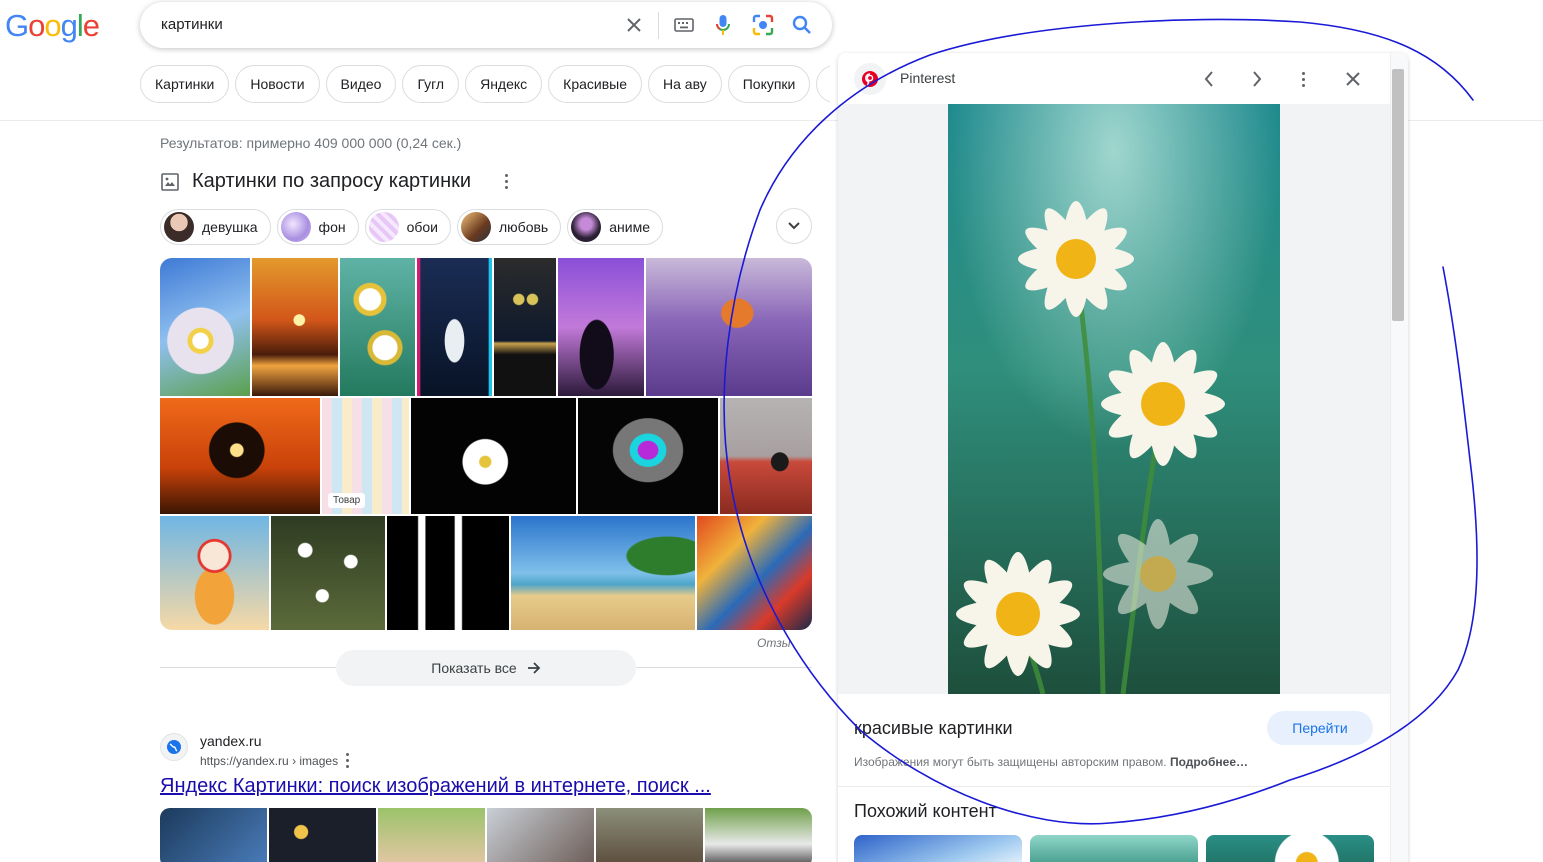 This screenshot has height=862, width=1543. I want to click on refine-chip-anime: аниме, so click(615, 227).